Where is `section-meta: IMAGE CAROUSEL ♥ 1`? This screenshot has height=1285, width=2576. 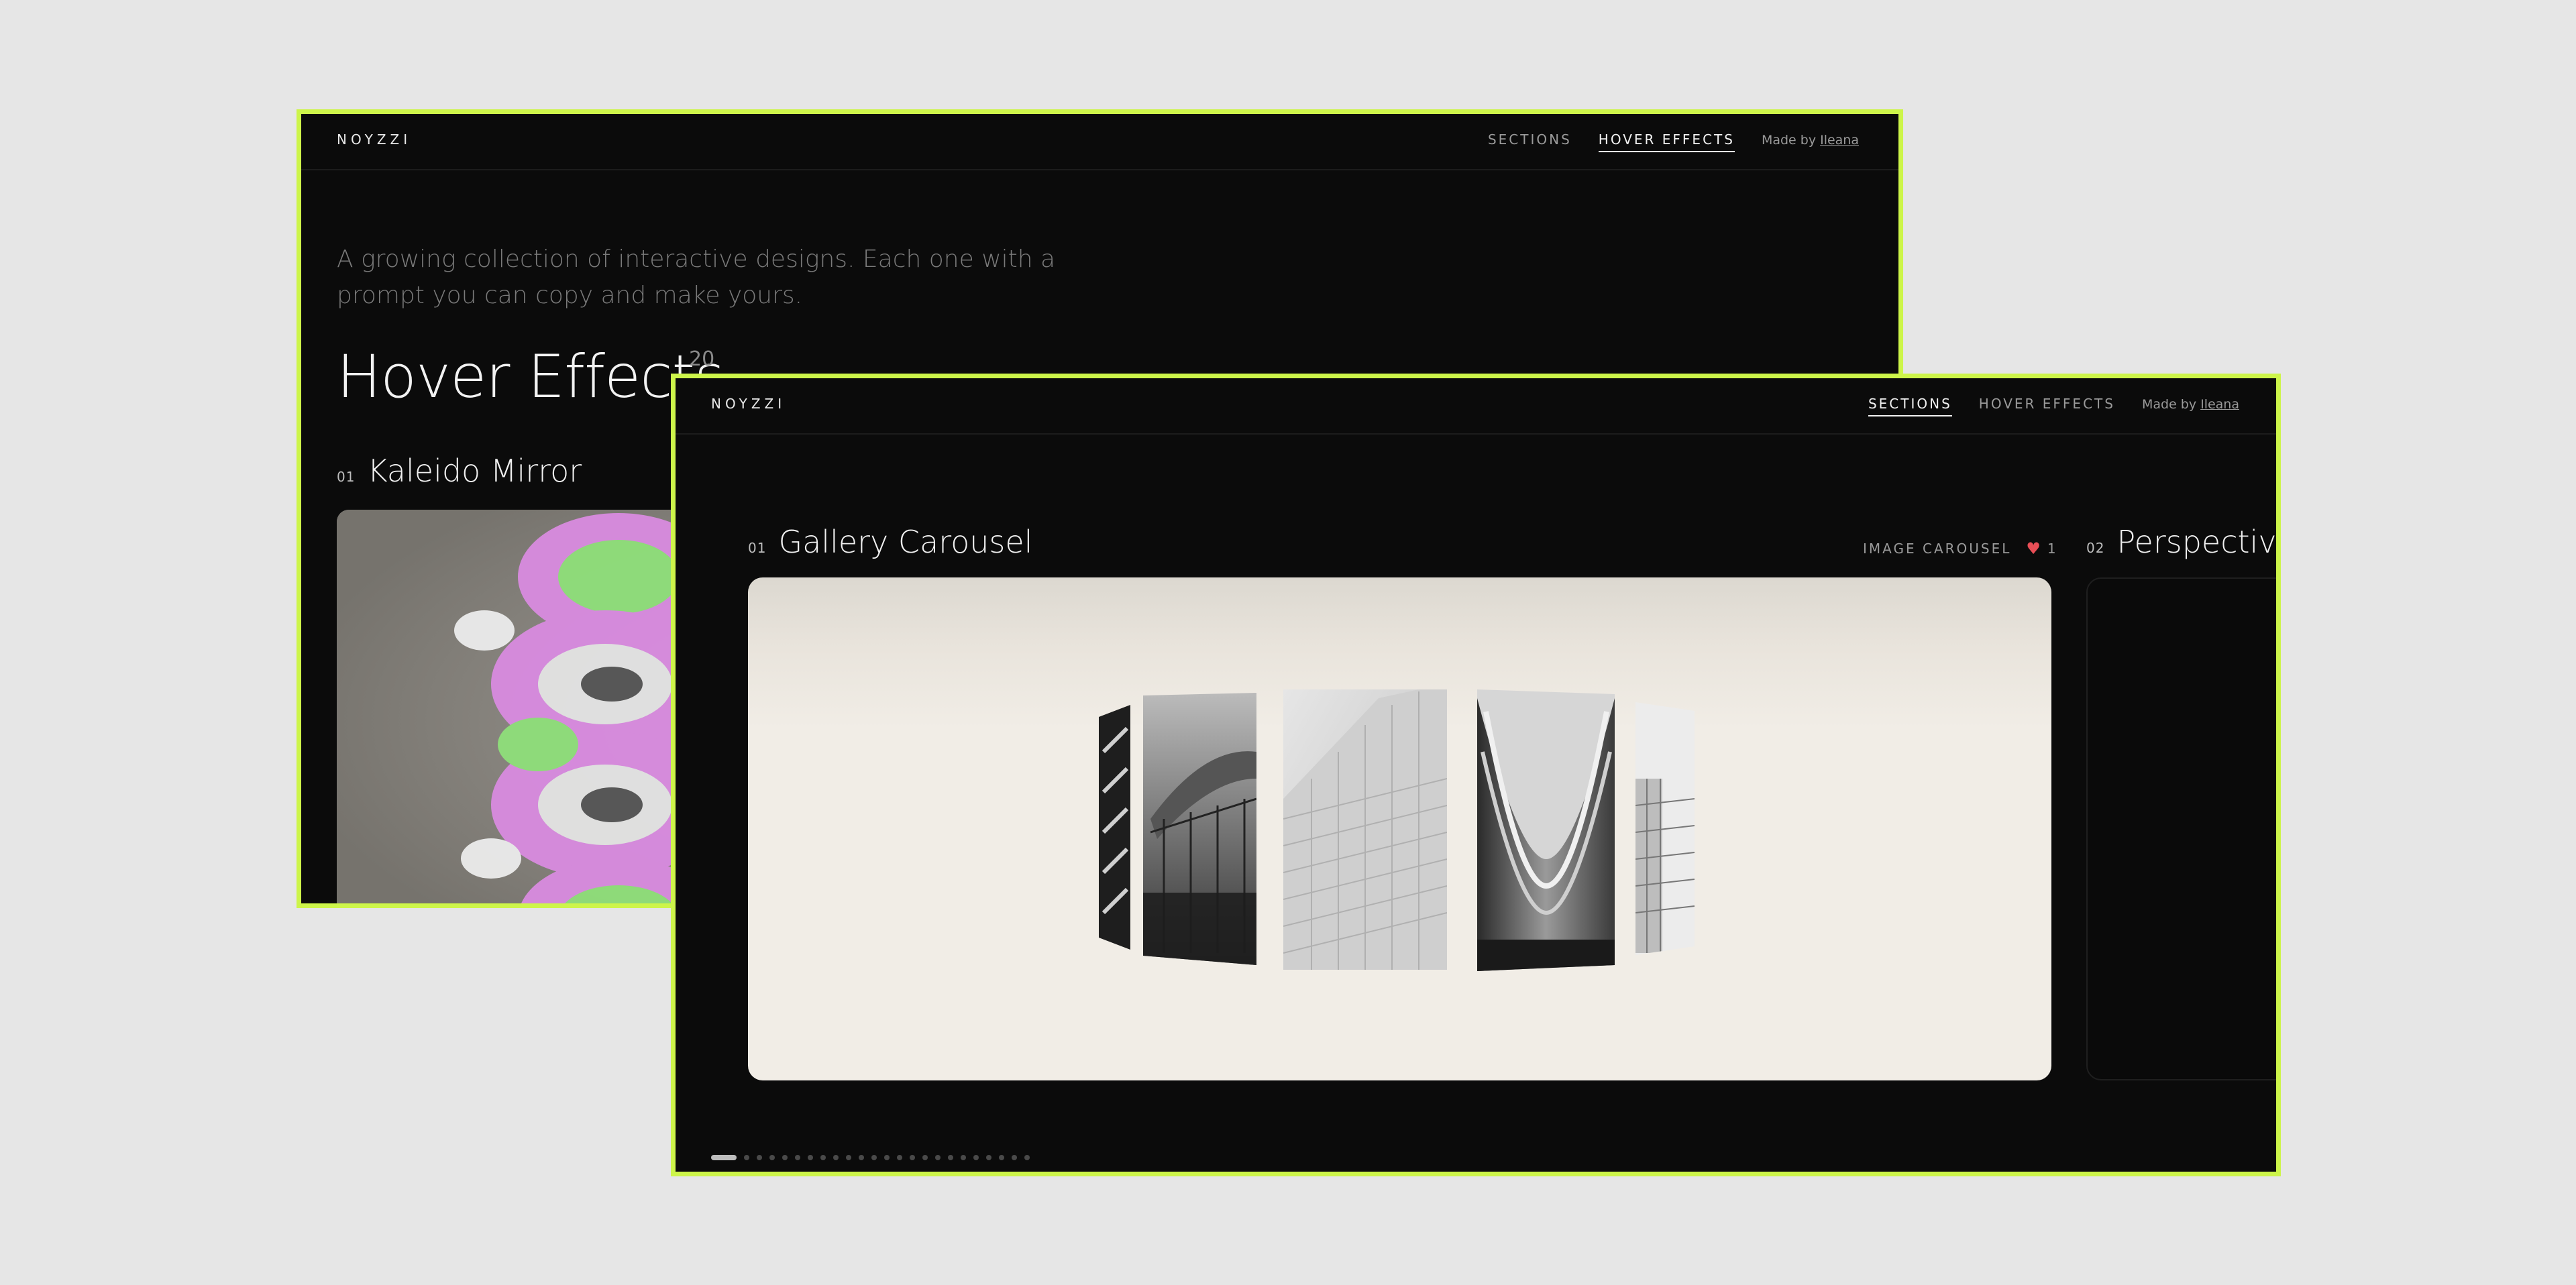 section-meta: IMAGE CAROUSEL ♥ 1 is located at coordinates (1959, 548).